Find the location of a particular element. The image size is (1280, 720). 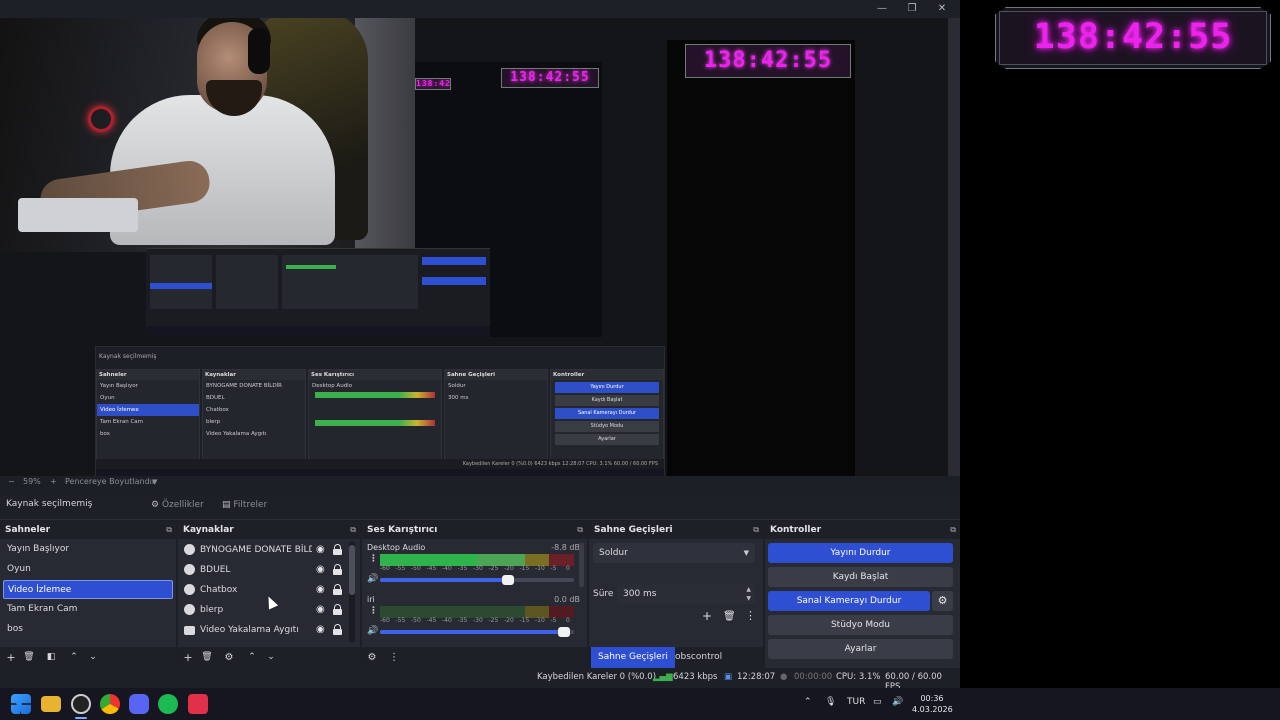

volume-icon: 🔊 is located at coordinates (897, 702).